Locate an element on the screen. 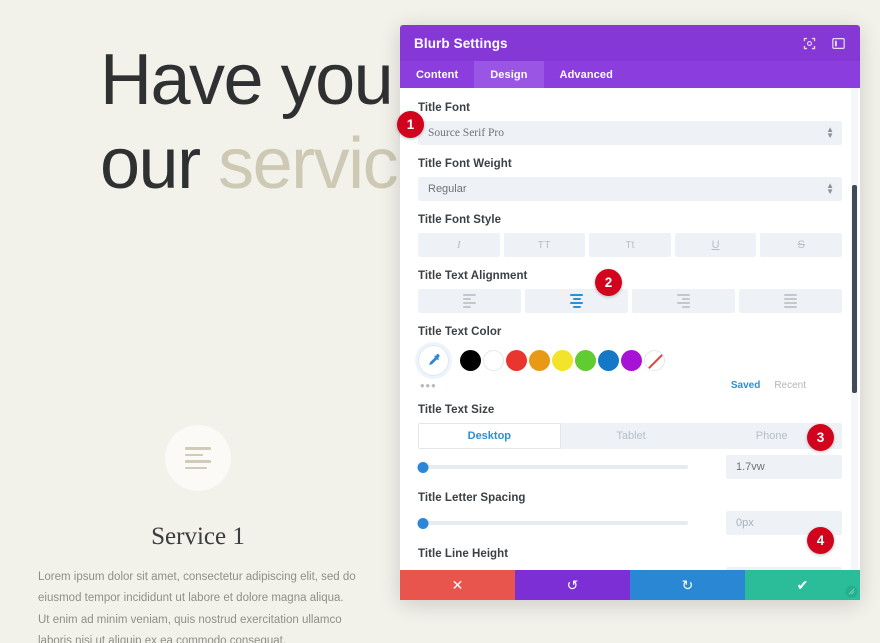  title-font-weight-label: Title Font Weight is located at coordinates (465, 164).